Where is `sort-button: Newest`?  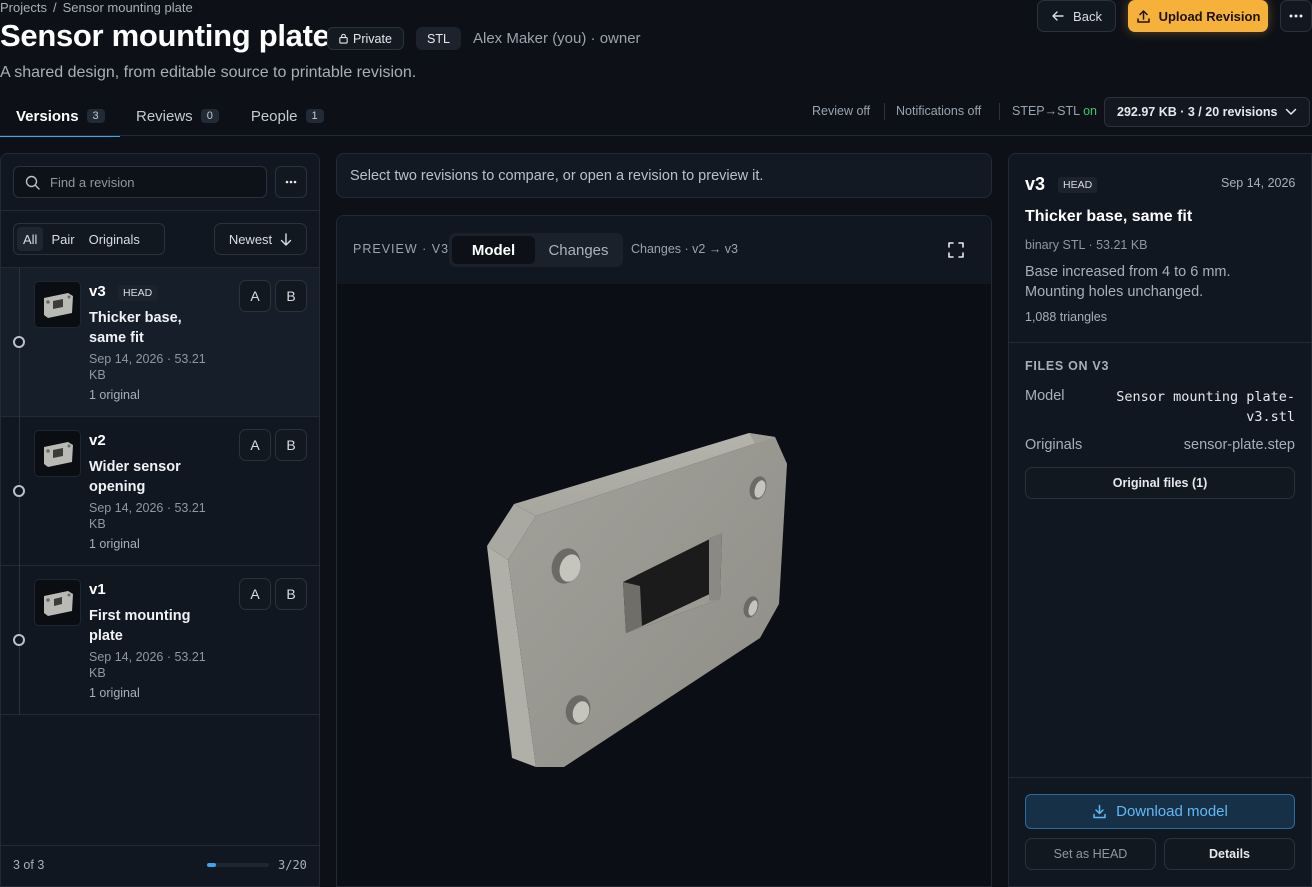
sort-button: Newest is located at coordinates (260, 239).